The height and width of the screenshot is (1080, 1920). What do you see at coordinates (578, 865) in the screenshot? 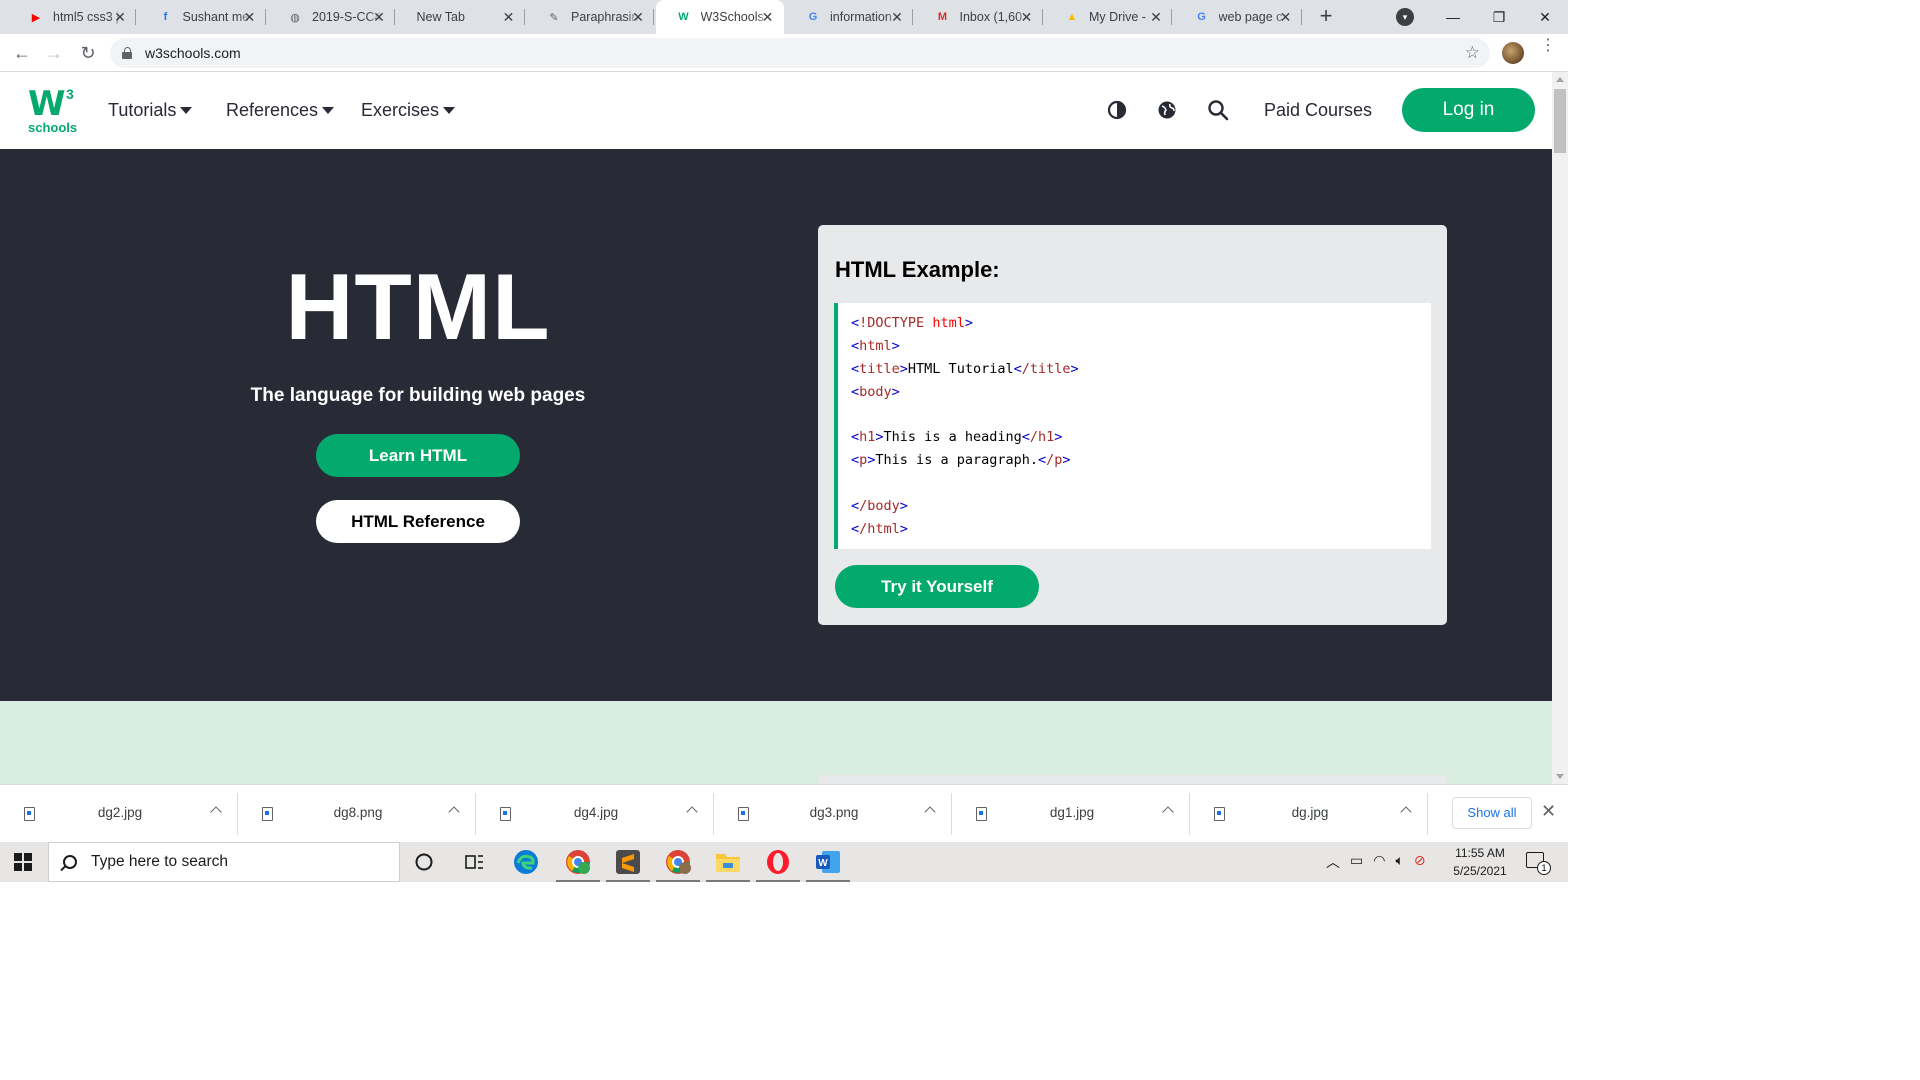
I see `chrome-profile-icon` at bounding box center [578, 865].